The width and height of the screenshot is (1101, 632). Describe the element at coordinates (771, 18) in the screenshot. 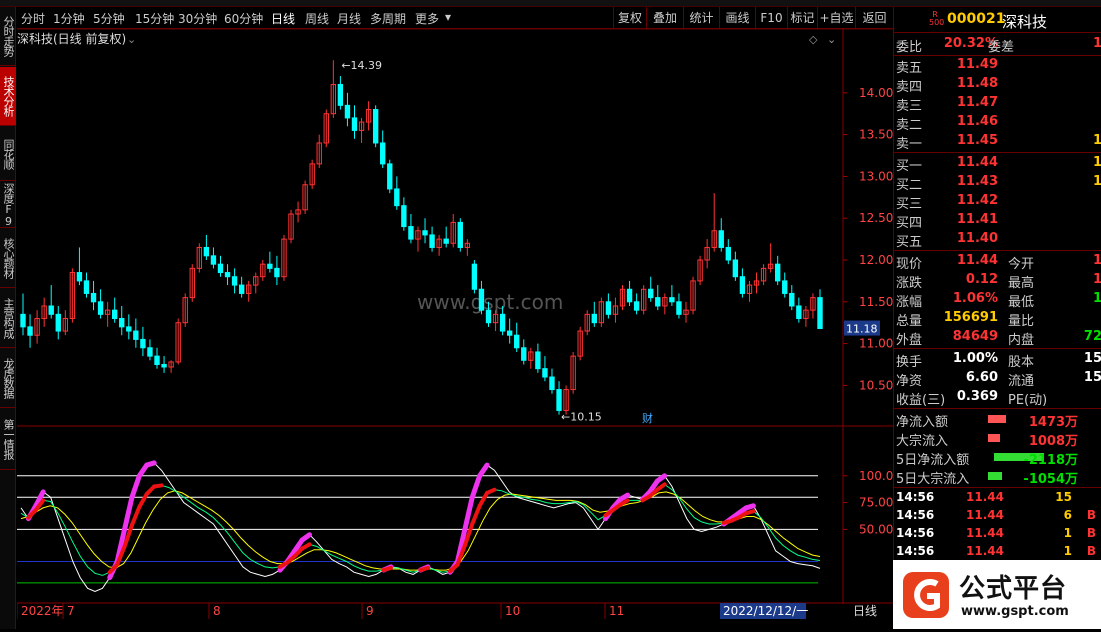

I see `toolbar-action-4: F10` at that location.